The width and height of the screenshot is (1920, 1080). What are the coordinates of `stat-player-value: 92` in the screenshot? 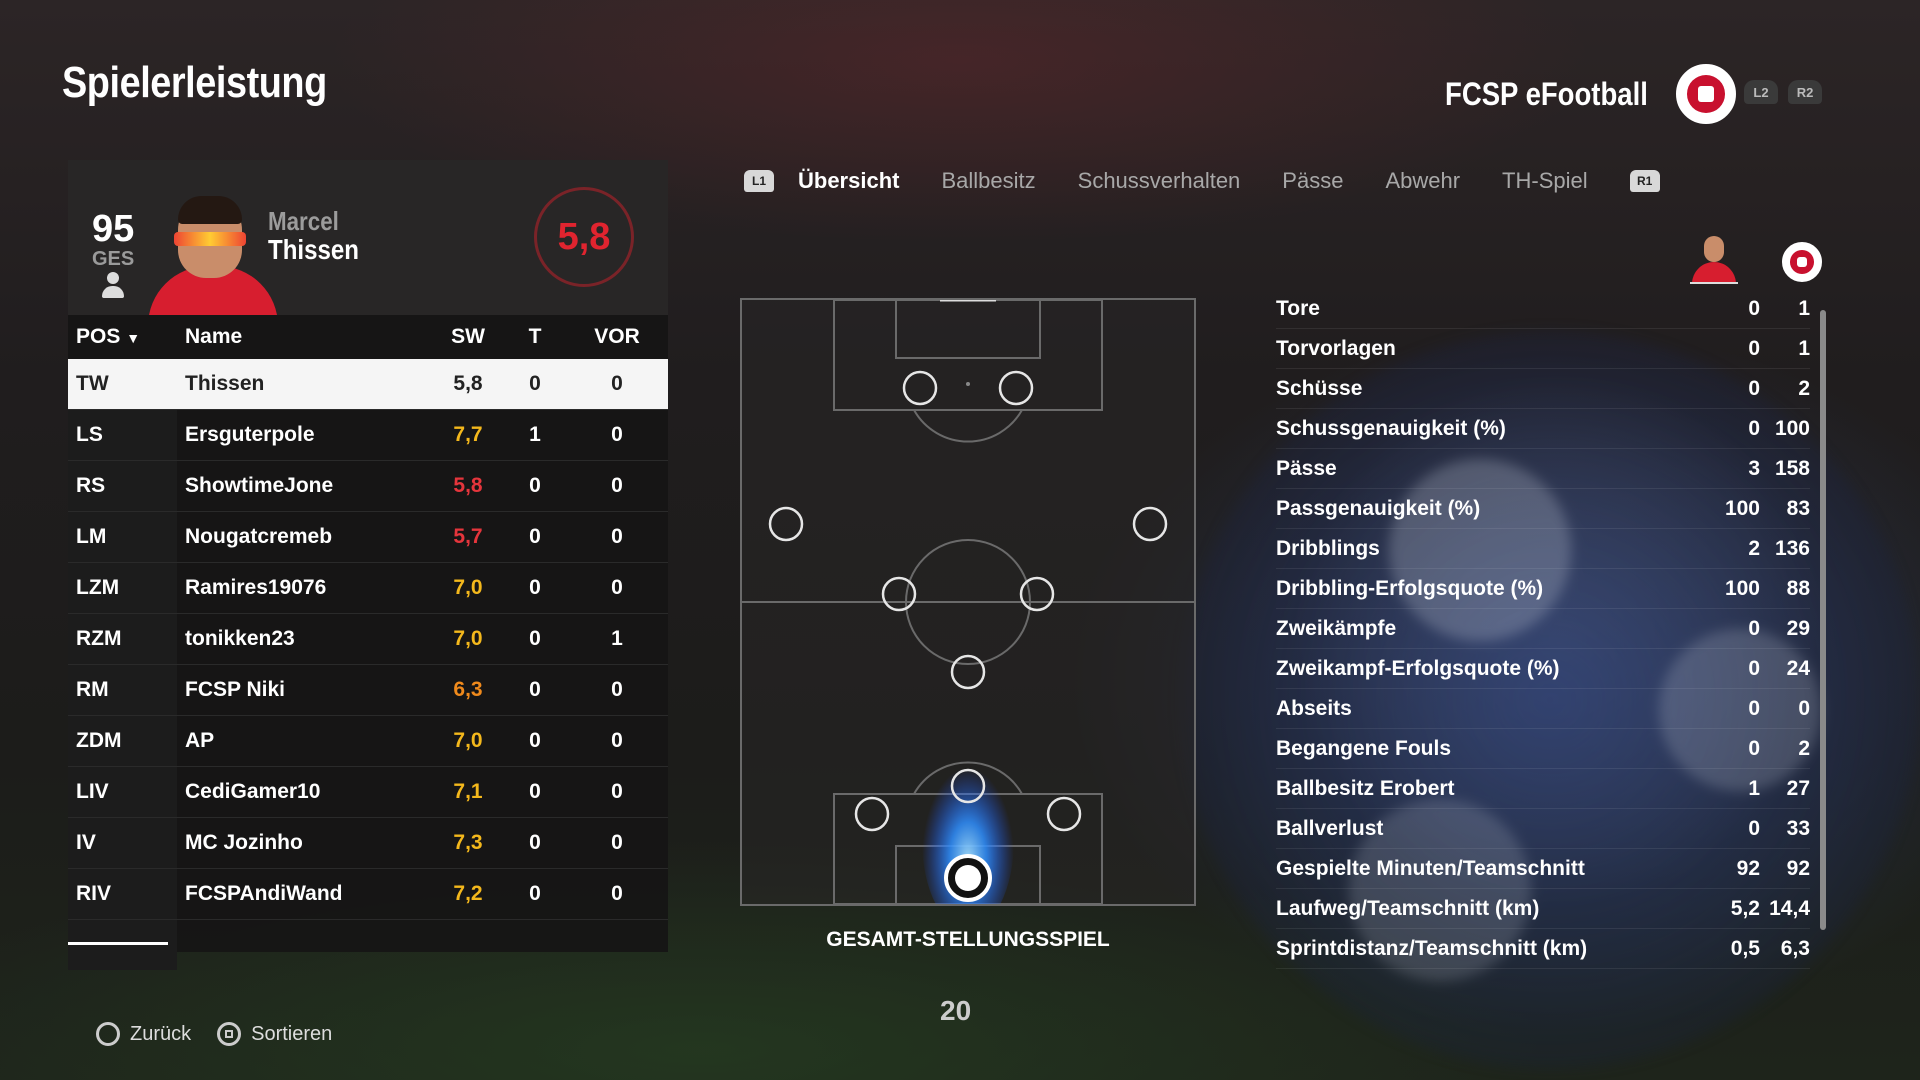 It's located at (1748, 868).